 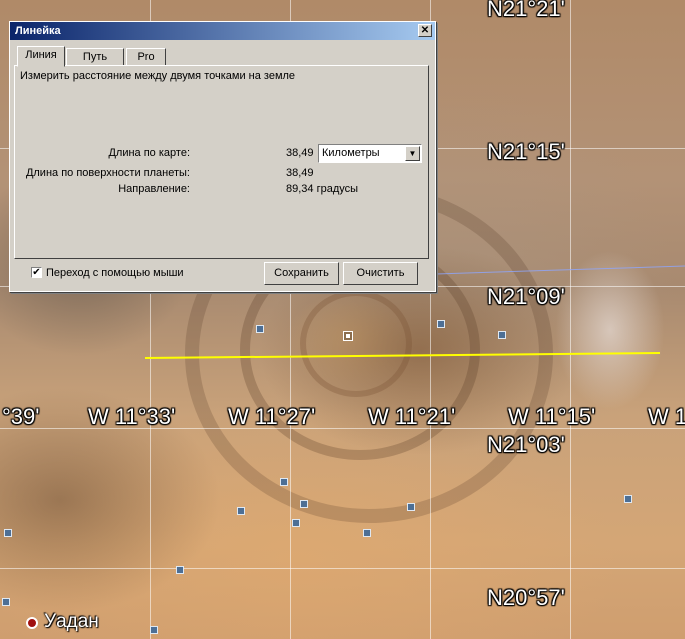 I want to click on map-length-label: Длина по карте:, so click(x=149, y=153).